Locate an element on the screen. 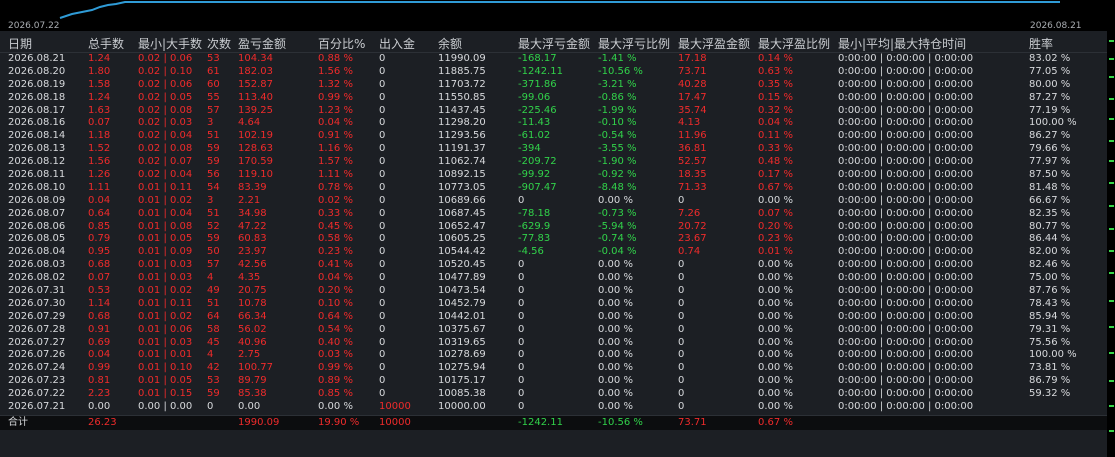  total-max-floating-loss: -1242.11 is located at coordinates (540, 422).